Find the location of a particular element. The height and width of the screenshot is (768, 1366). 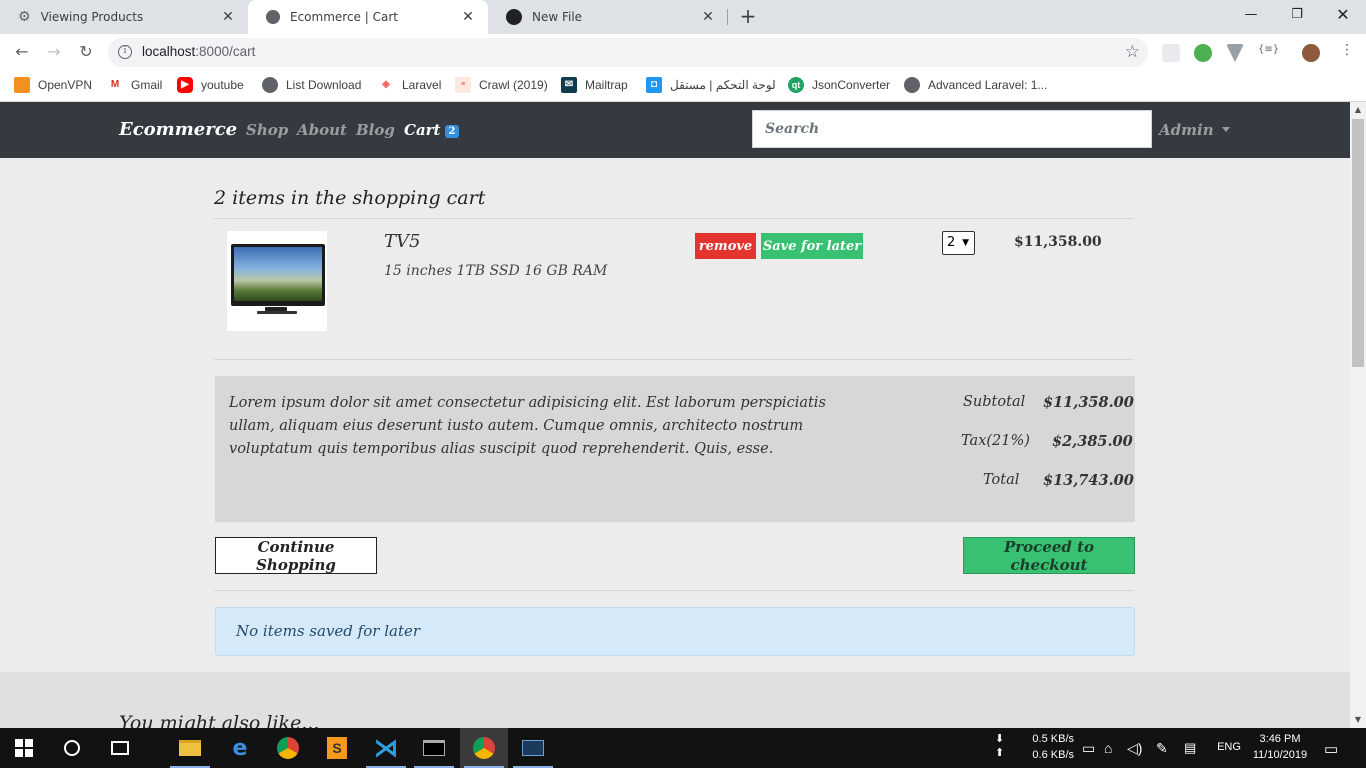

extension-vue-icon is located at coordinates (1235, 53).